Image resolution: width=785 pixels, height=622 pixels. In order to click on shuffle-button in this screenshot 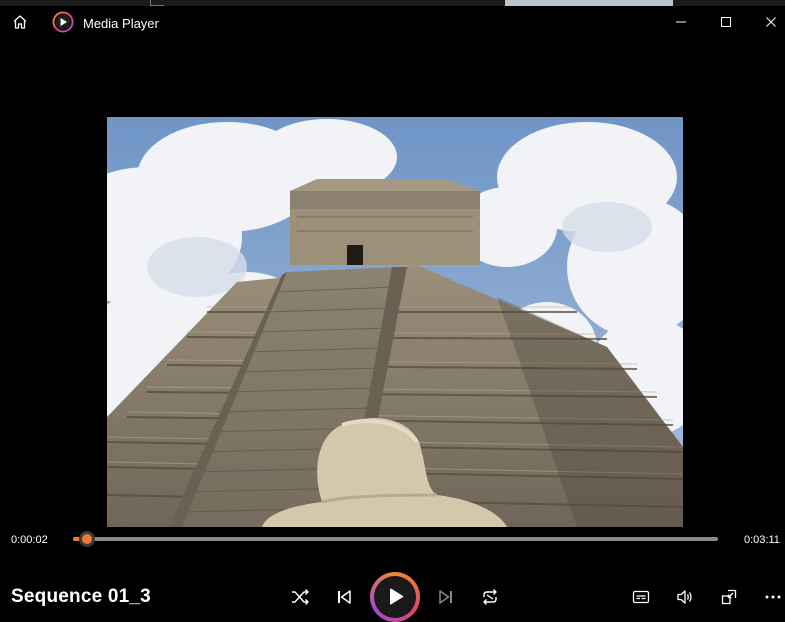, I will do `click(300, 597)`.